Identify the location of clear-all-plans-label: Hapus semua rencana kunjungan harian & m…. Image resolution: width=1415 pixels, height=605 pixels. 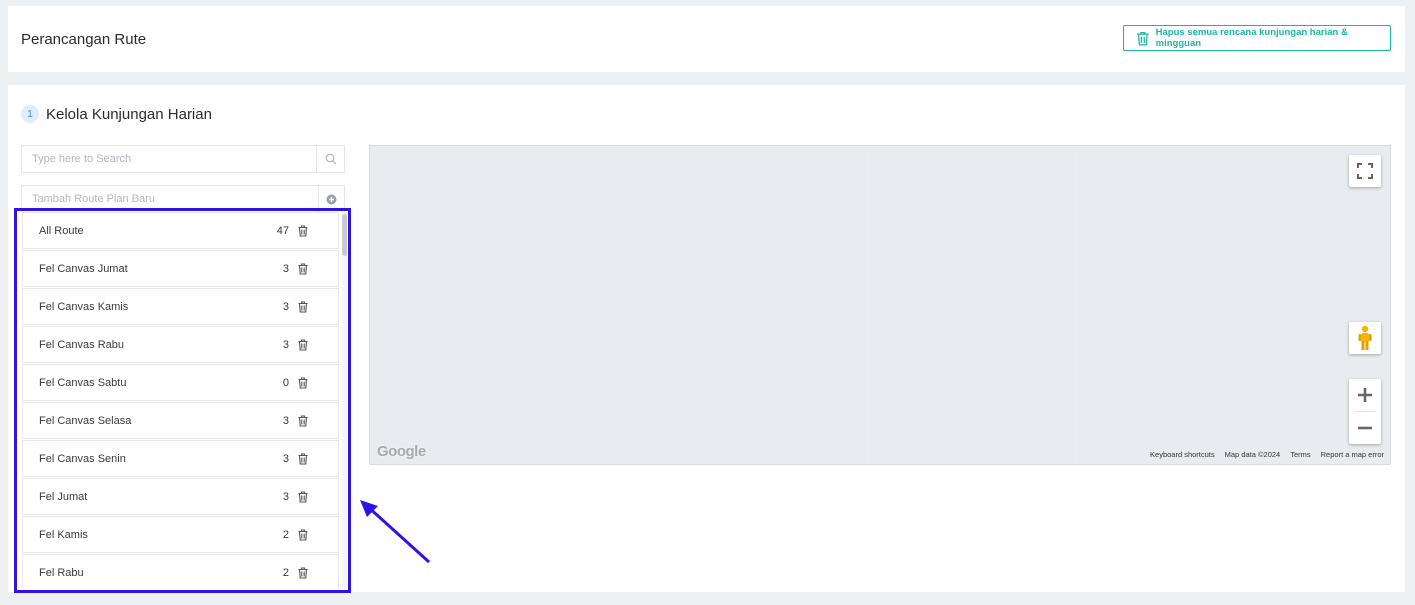
(1251, 38).